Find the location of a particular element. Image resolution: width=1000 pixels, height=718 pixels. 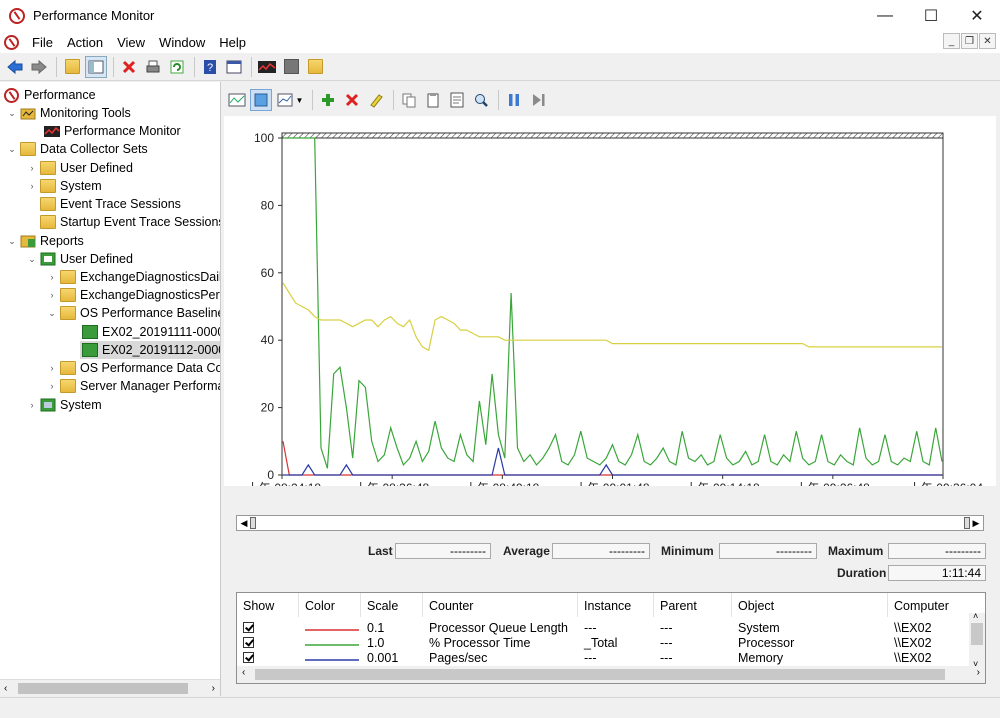

tree-horizontal-scrollbar: ‹ › is located at coordinates (110, 687).